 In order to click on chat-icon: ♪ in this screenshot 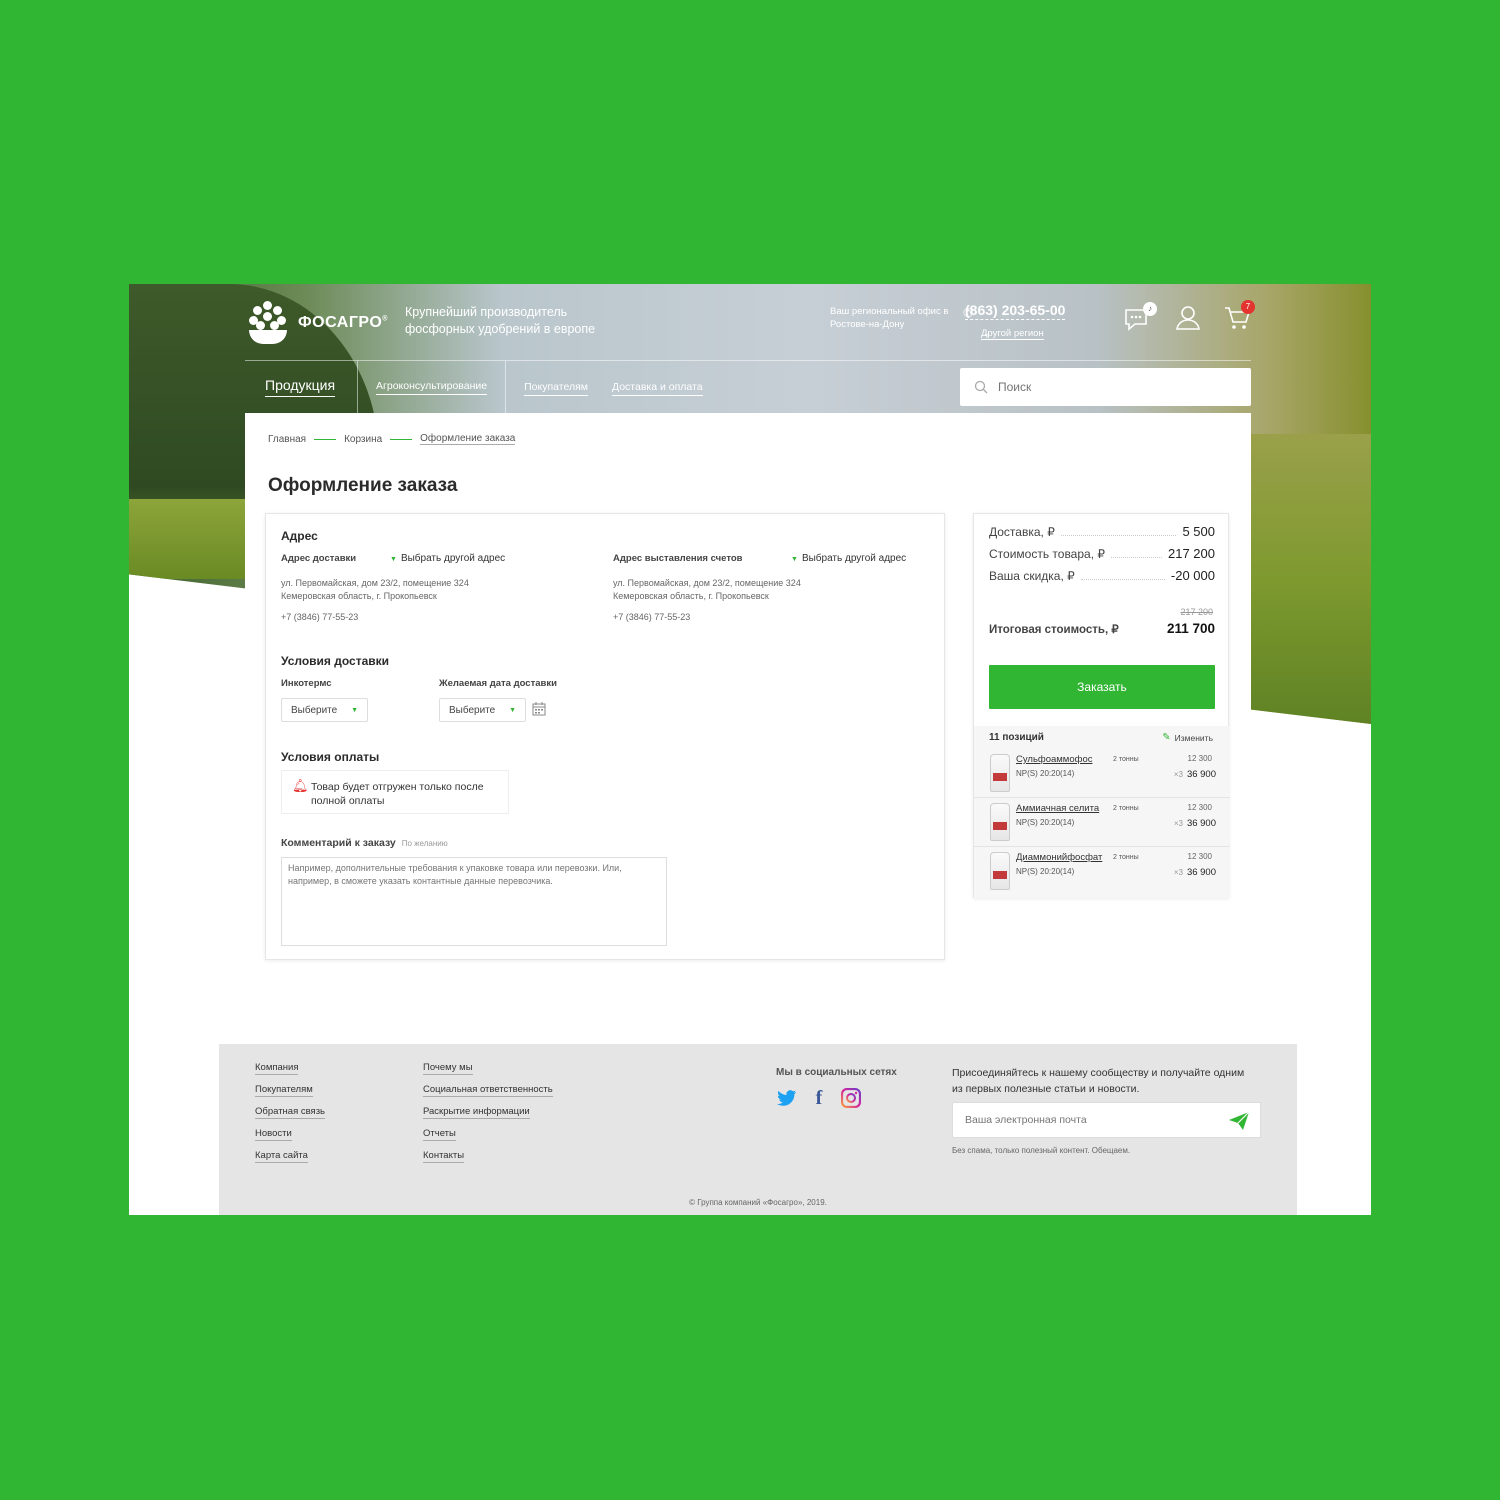, I will do `click(1140, 317)`.